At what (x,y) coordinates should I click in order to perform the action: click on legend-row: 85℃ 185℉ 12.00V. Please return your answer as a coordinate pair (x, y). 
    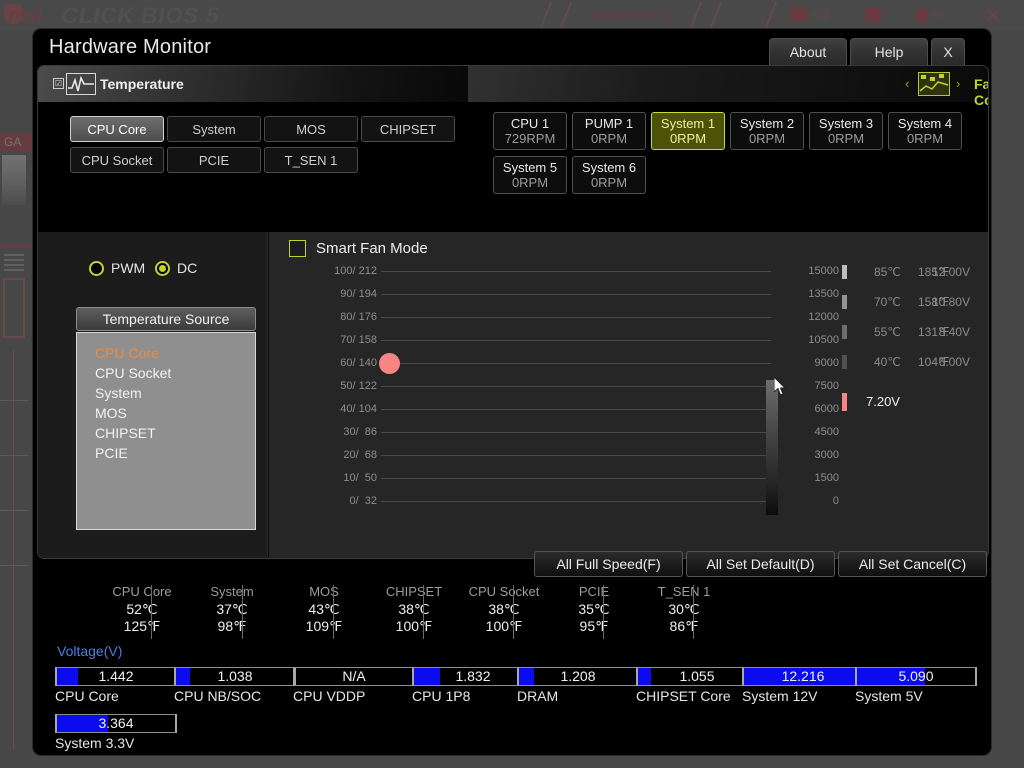
    Looking at the image, I should click on (915, 272).